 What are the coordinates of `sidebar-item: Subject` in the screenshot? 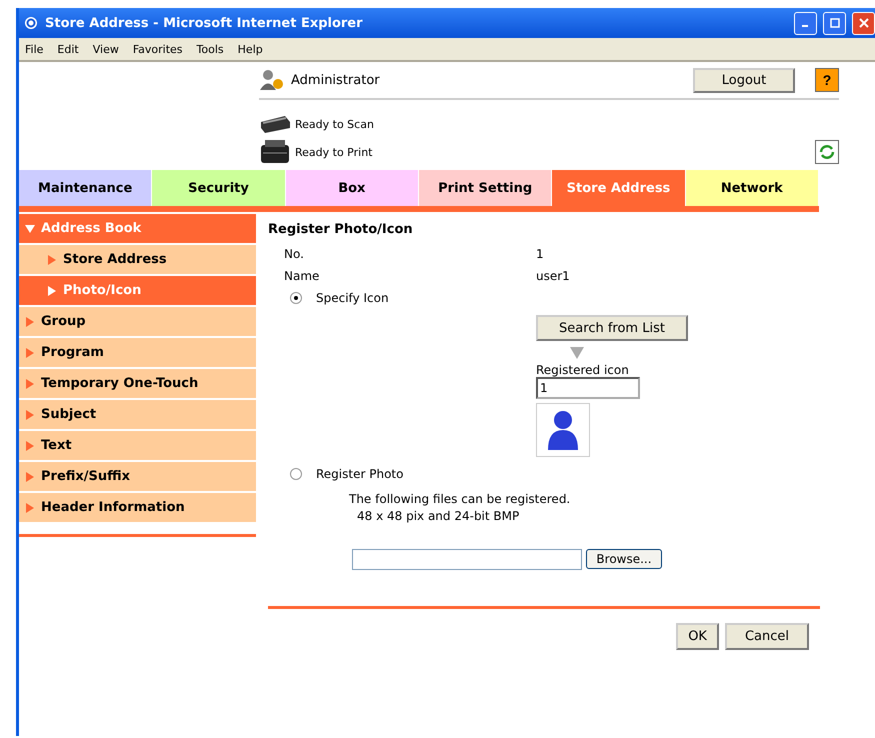 It's located at (137, 414).